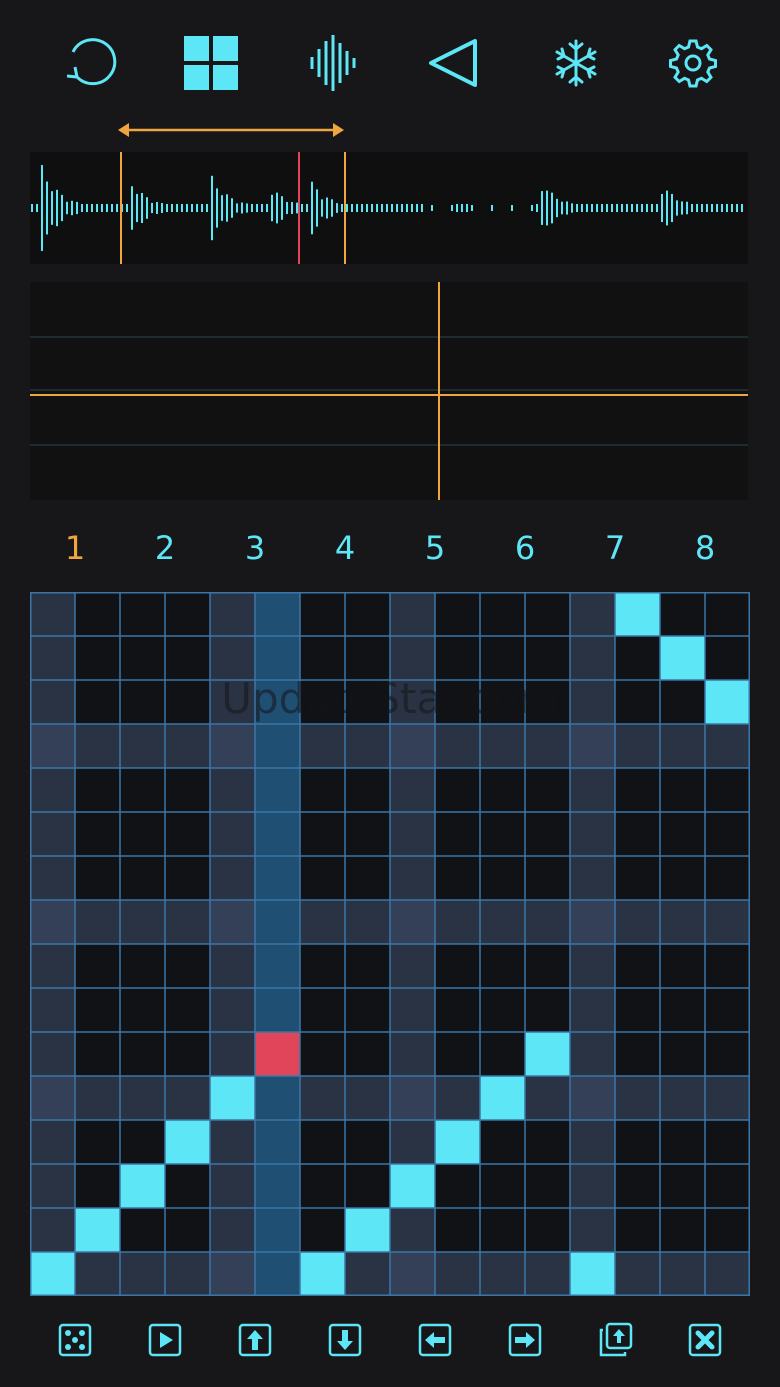  I want to click on grid-view-button, so click(211, 63).